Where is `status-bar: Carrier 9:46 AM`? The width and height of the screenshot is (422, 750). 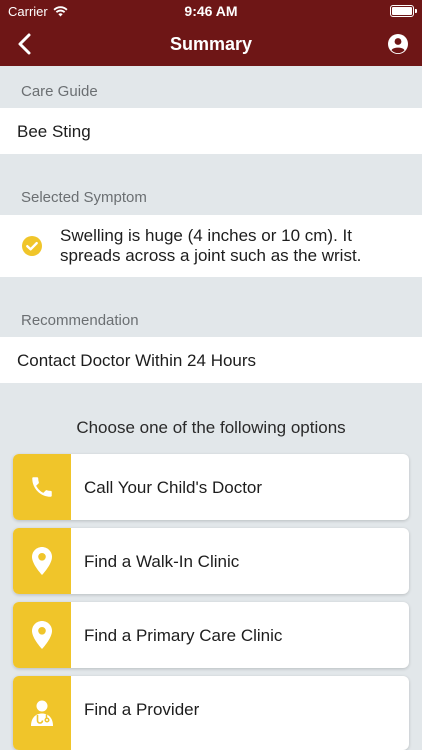
status-bar: Carrier 9:46 AM is located at coordinates (211, 11).